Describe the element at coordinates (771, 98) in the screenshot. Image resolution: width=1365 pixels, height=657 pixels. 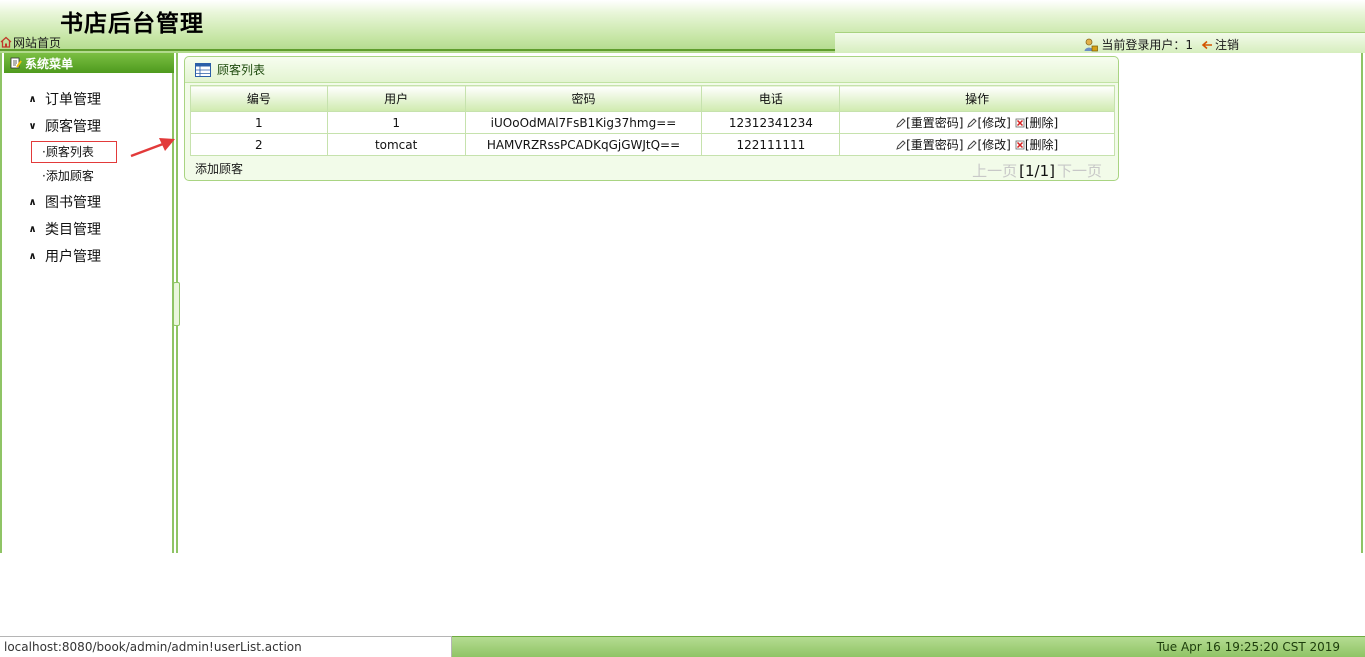
I see `column-header-phone: 电话` at that location.